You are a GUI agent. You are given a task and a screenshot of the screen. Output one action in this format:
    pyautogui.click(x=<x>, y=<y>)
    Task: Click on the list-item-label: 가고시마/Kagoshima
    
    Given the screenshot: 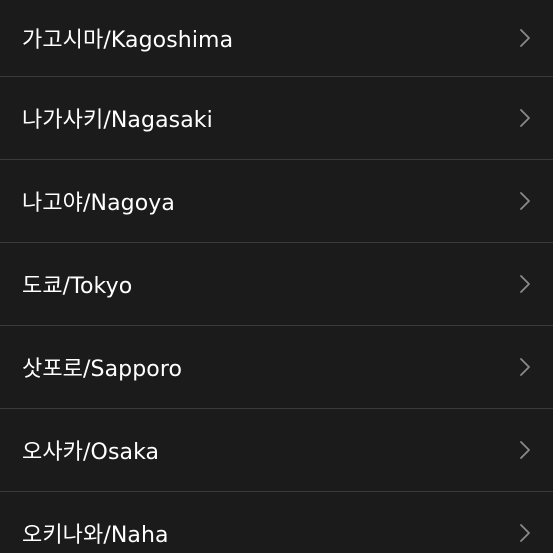 What is the action you would take?
    pyautogui.click(x=128, y=40)
    